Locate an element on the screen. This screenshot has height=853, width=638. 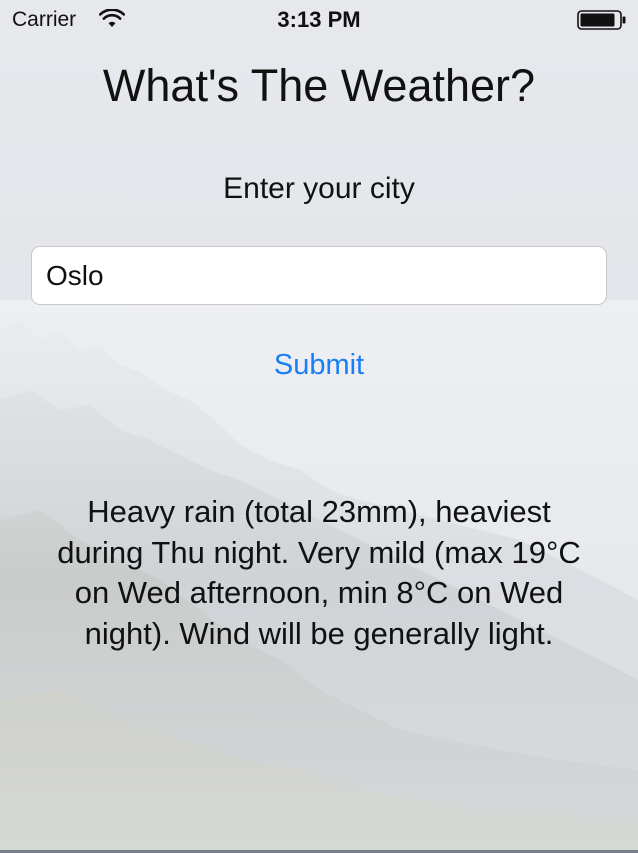
city-prompt-label: Enter your city is located at coordinates (319, 188).